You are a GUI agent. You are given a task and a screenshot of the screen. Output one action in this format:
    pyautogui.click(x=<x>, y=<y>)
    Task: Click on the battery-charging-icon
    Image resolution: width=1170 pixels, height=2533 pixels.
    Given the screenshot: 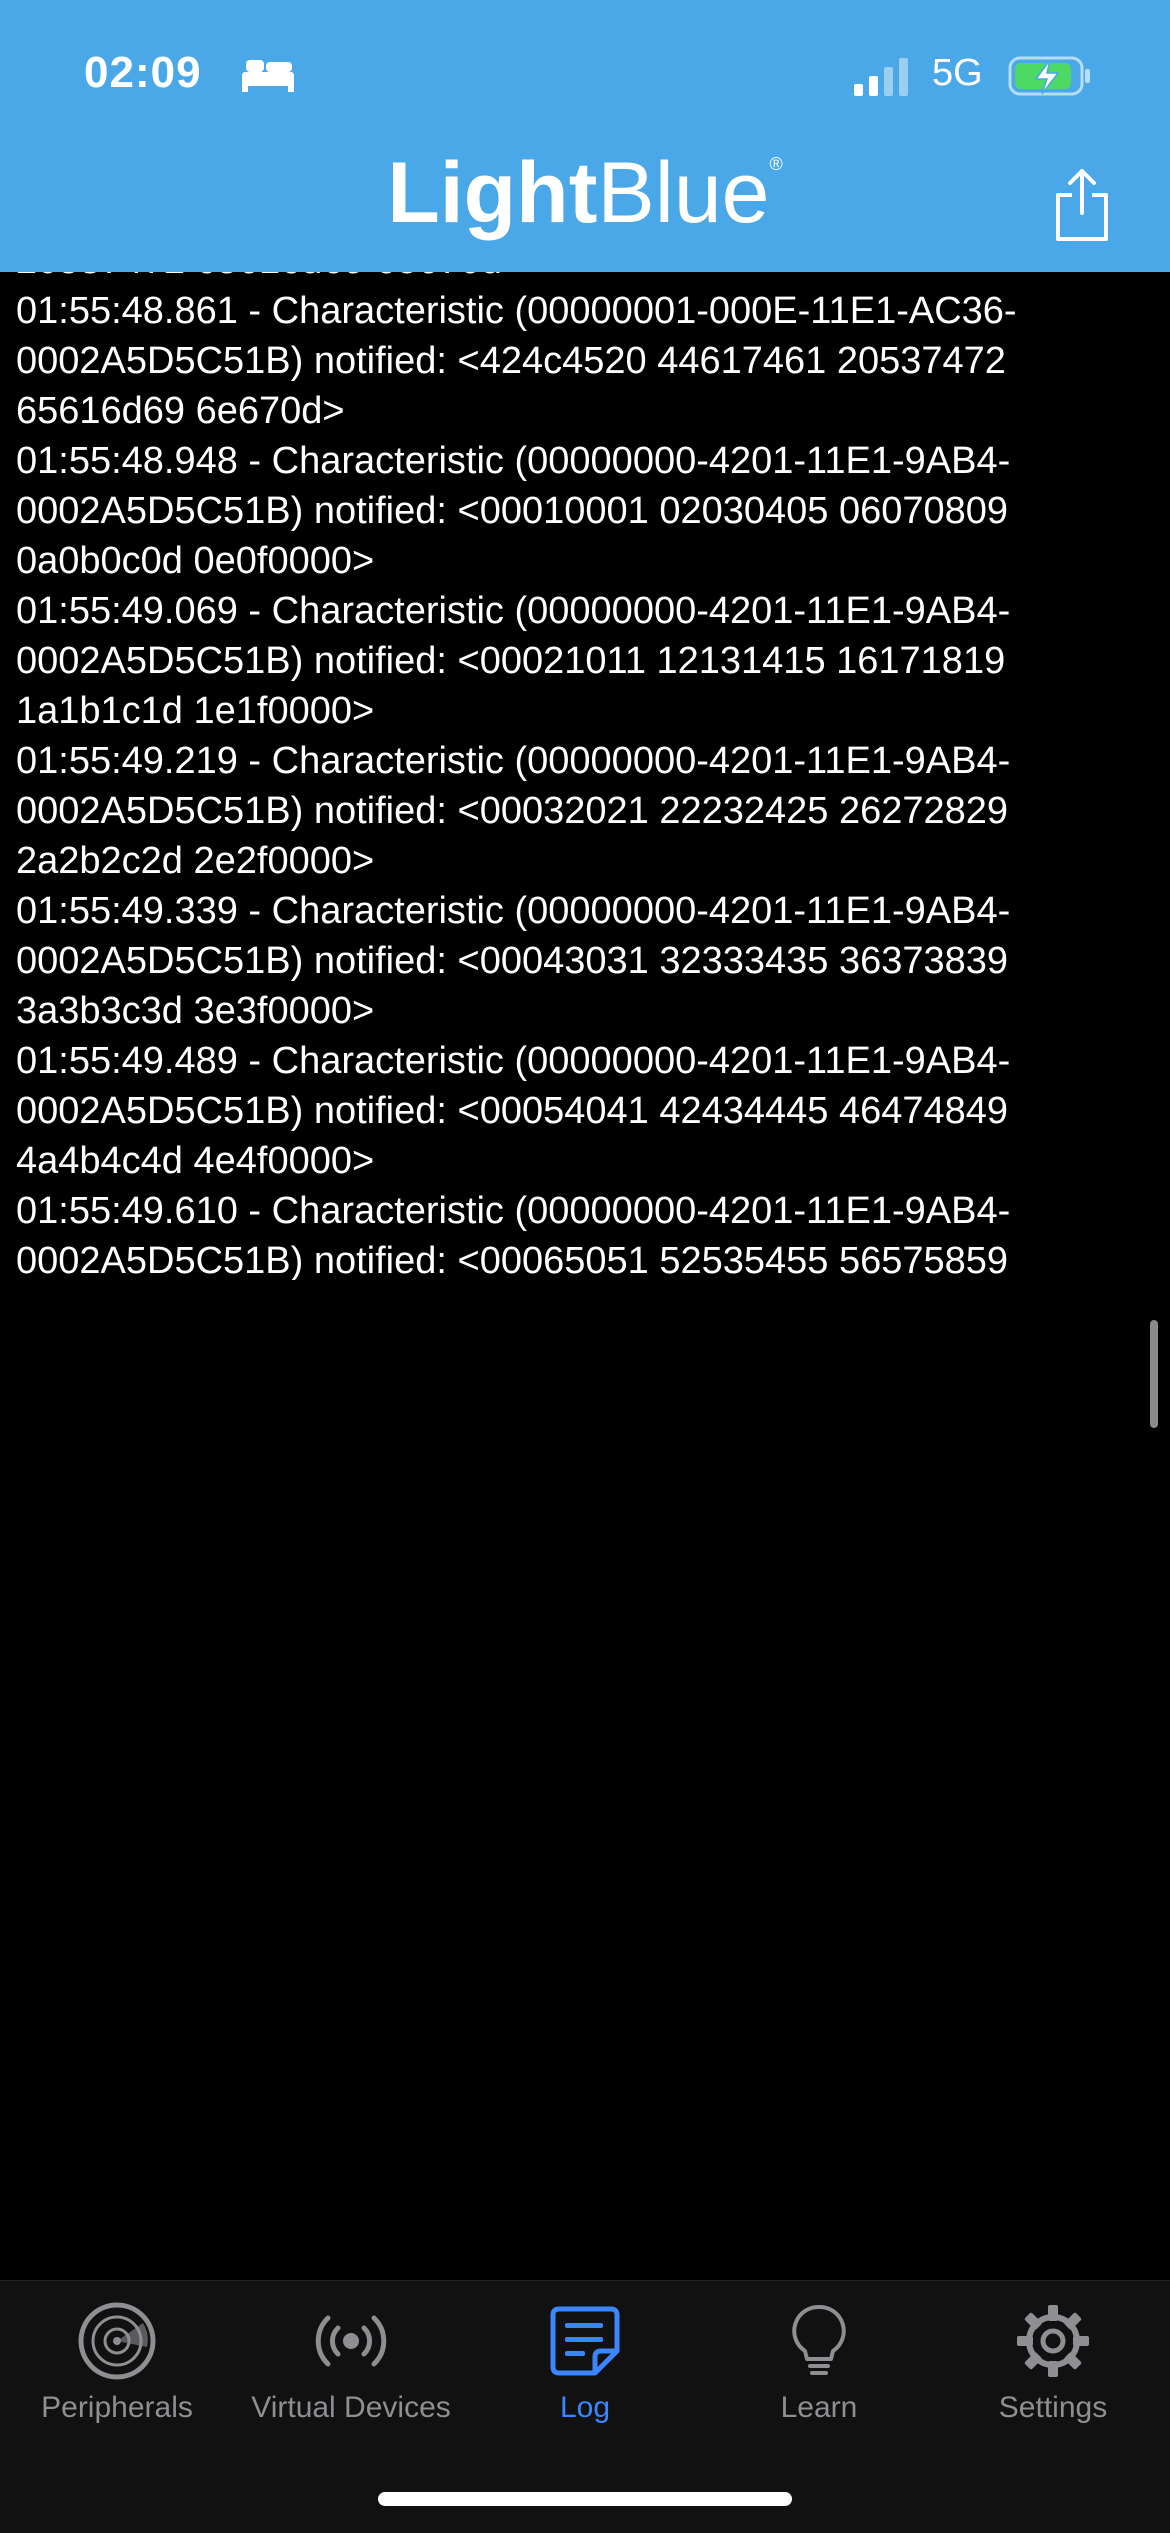 What is the action you would take?
    pyautogui.click(x=1049, y=76)
    